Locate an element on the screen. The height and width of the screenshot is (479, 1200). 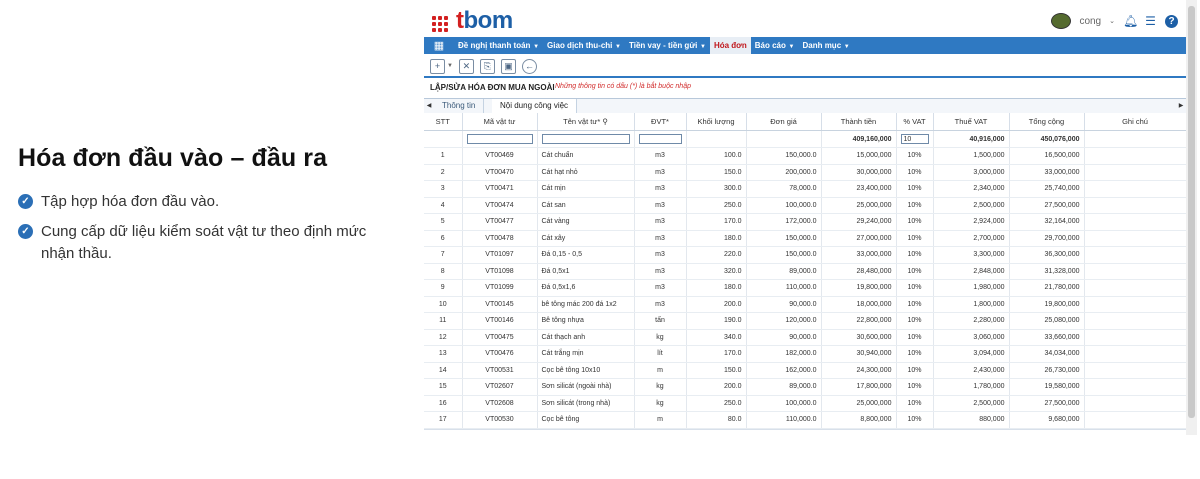
table-cell: bê tông mác 200 đá 1x2 is located at coordinates (586, 304).